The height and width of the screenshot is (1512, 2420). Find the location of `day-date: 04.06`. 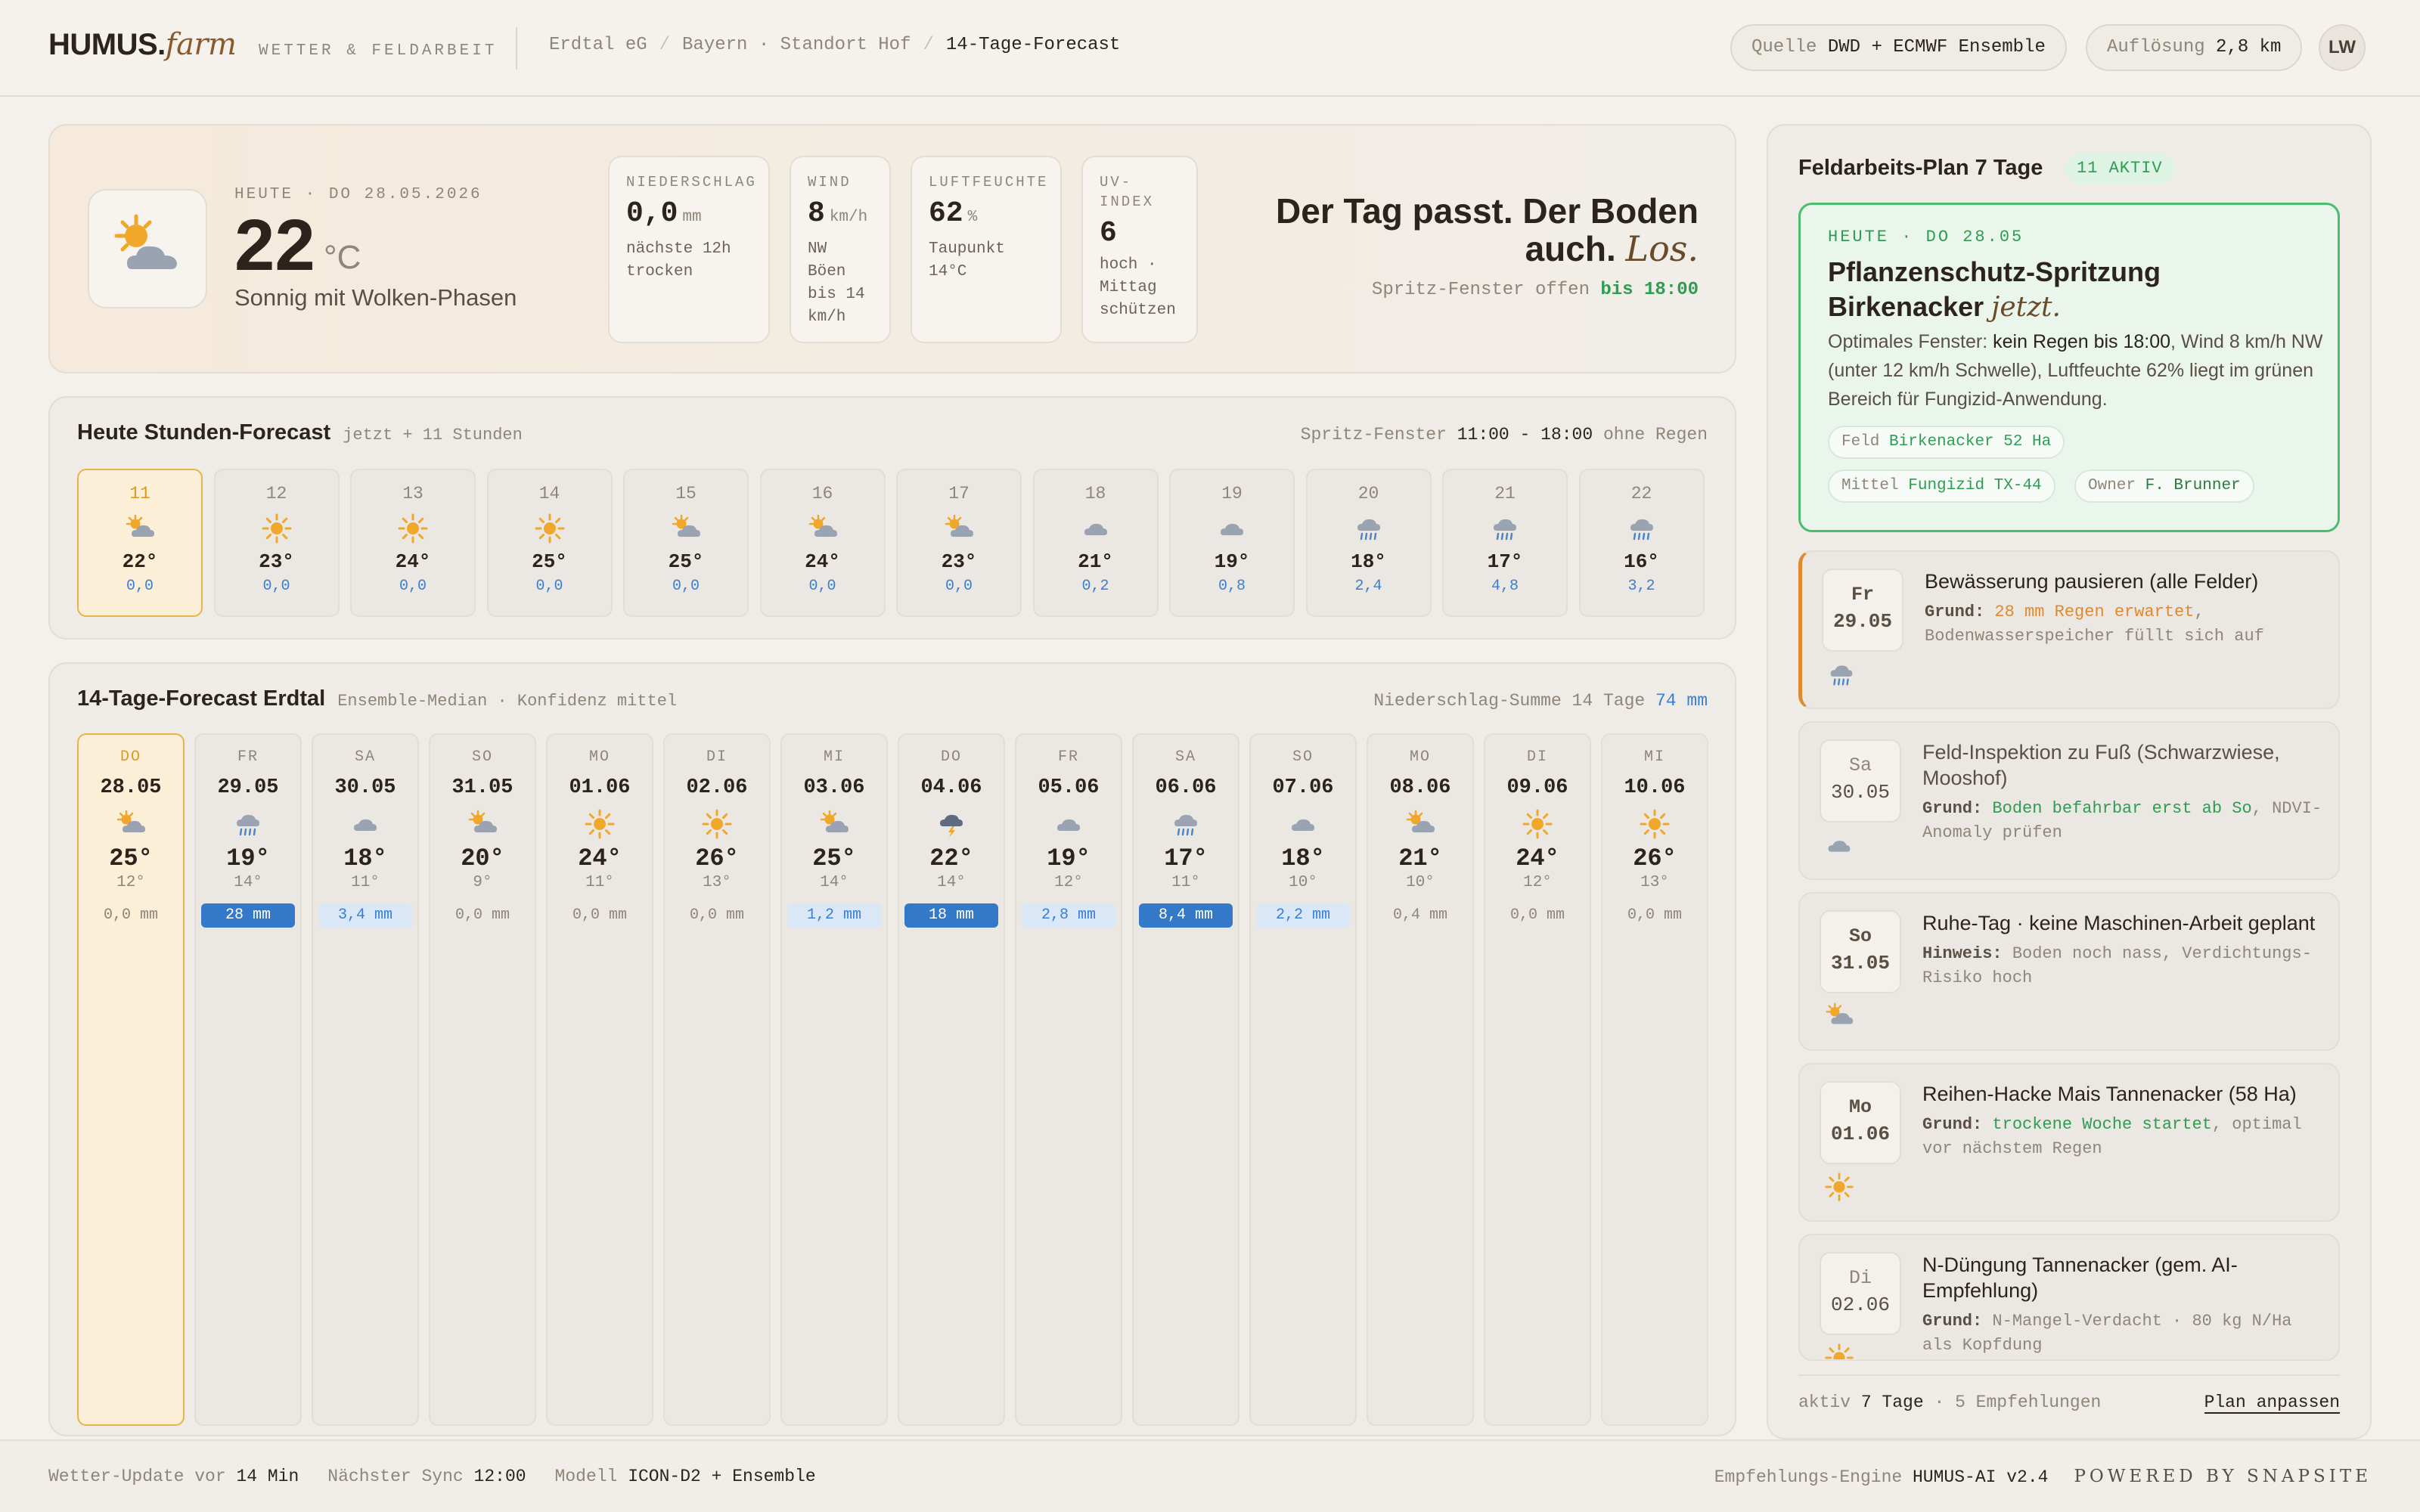

day-date: 04.06 is located at coordinates (951, 788).